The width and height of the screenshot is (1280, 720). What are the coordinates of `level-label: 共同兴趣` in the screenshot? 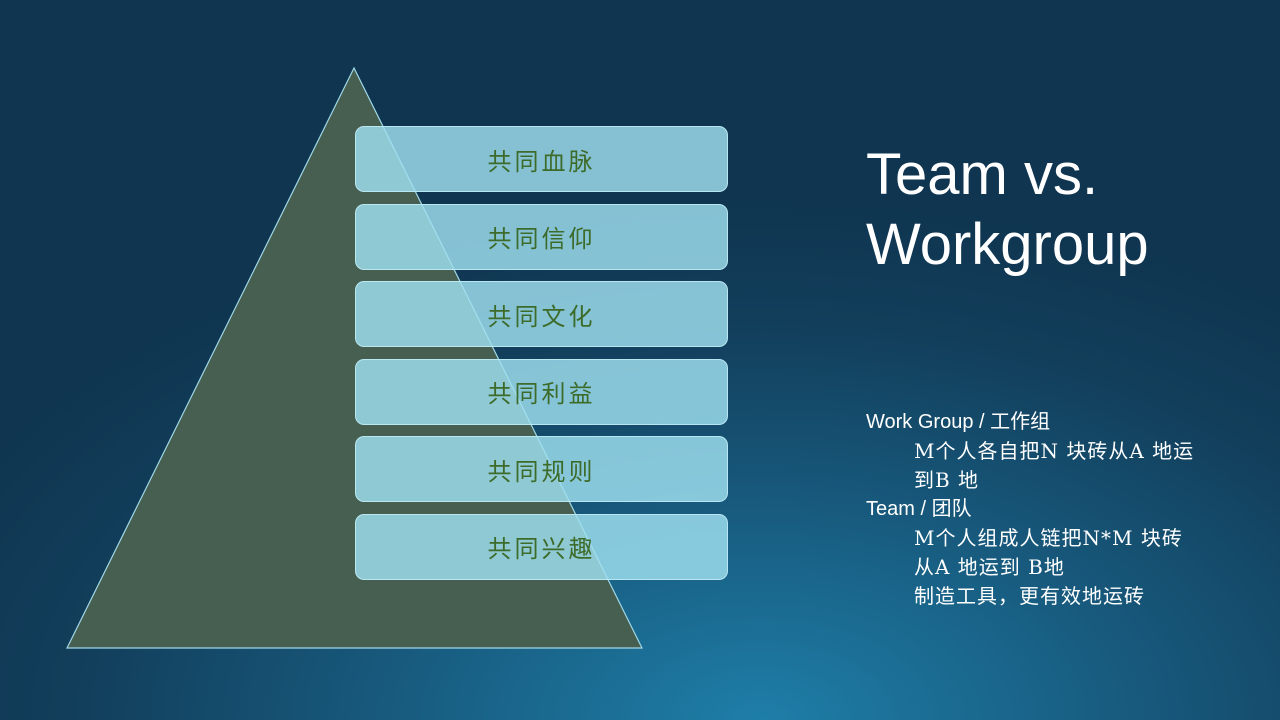 It's located at (541, 549).